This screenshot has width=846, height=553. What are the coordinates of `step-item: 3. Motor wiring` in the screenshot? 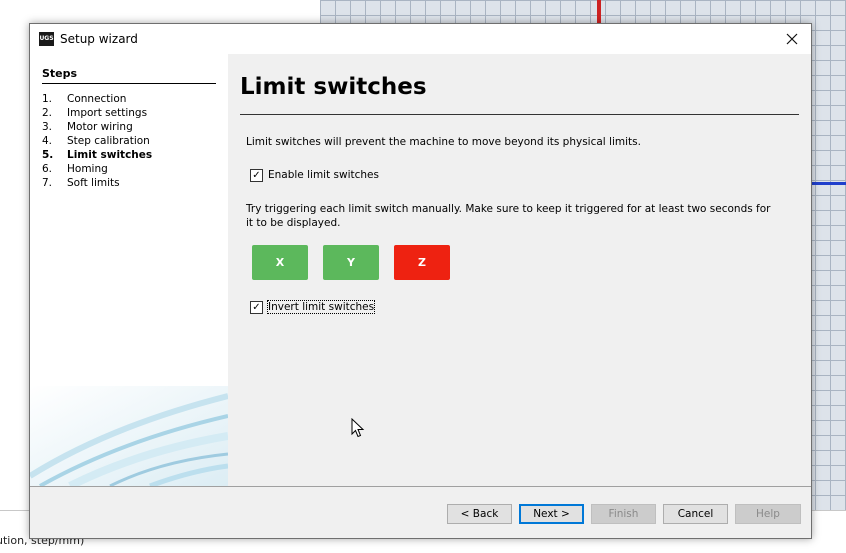 It's located at (87, 127).